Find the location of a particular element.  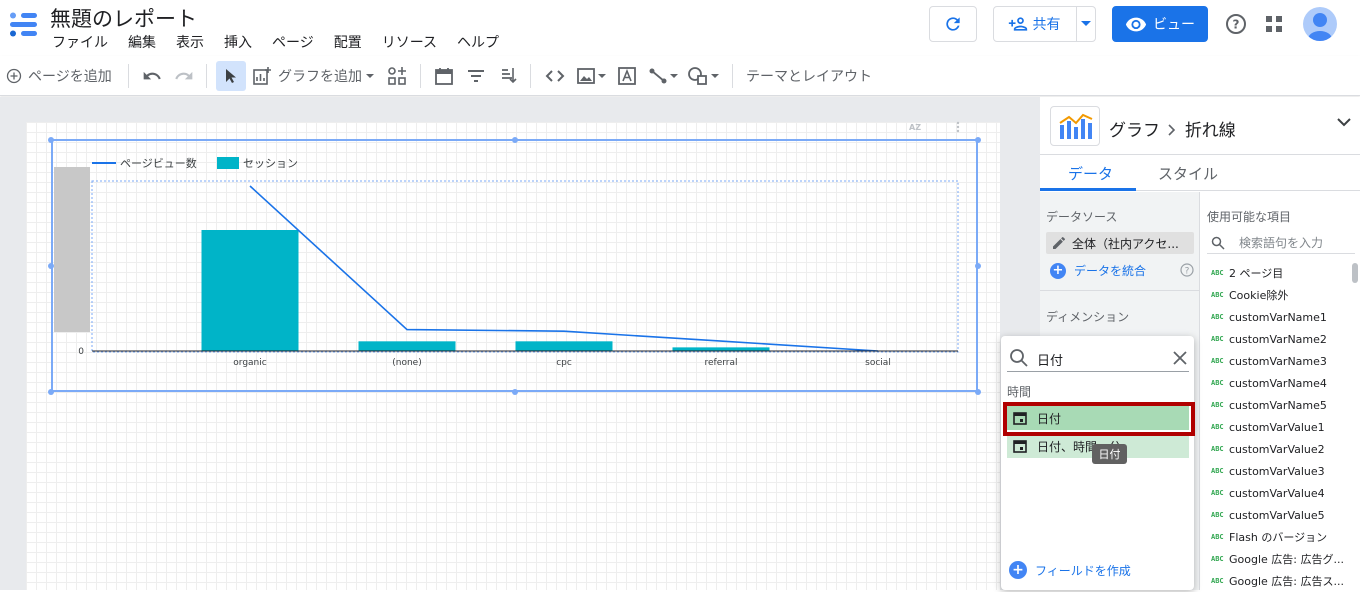

date-range-button is located at coordinates (444, 76).